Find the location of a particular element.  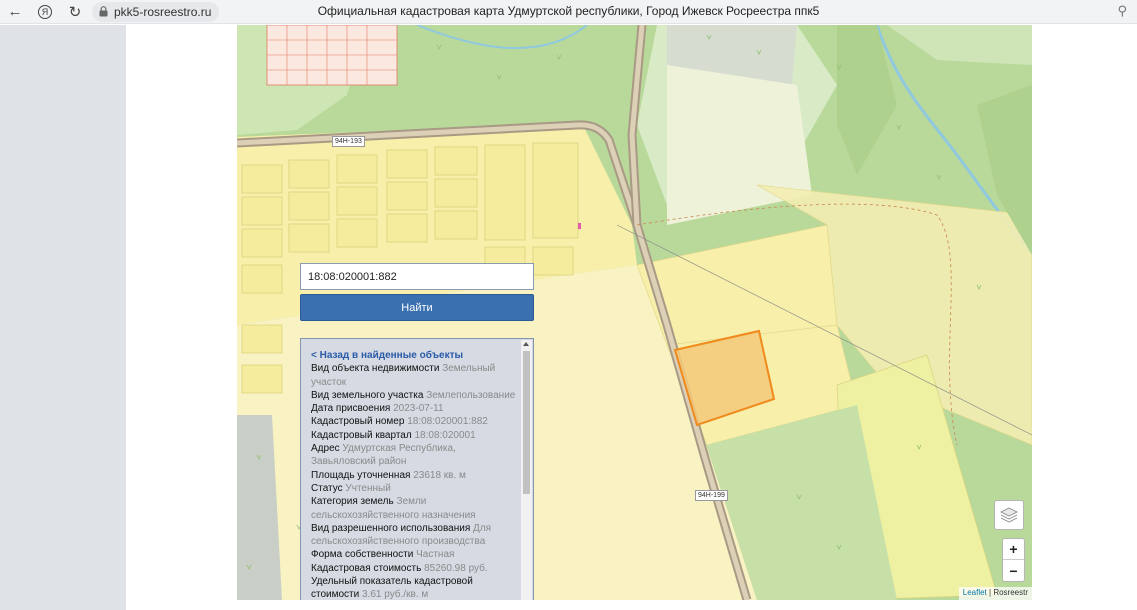

zoom-out-button: − is located at coordinates (1013, 570).